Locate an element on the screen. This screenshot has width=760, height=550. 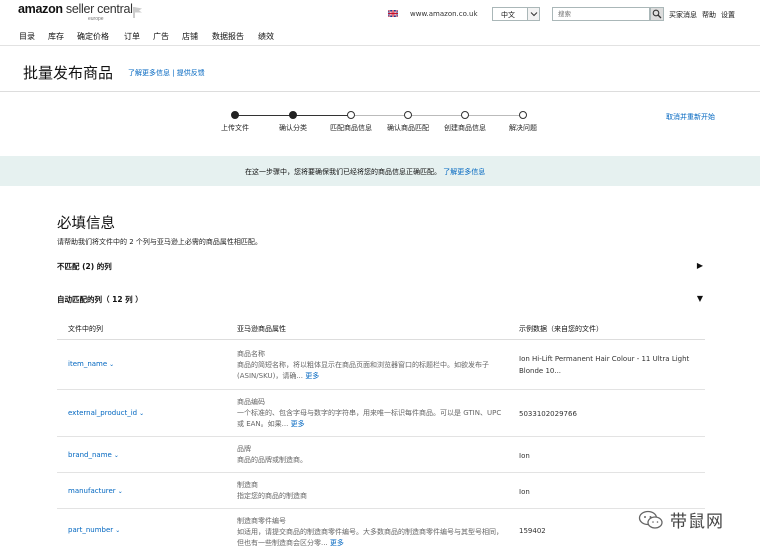
nav-item-pricing: 确定价格 is located at coordinates (93, 36).